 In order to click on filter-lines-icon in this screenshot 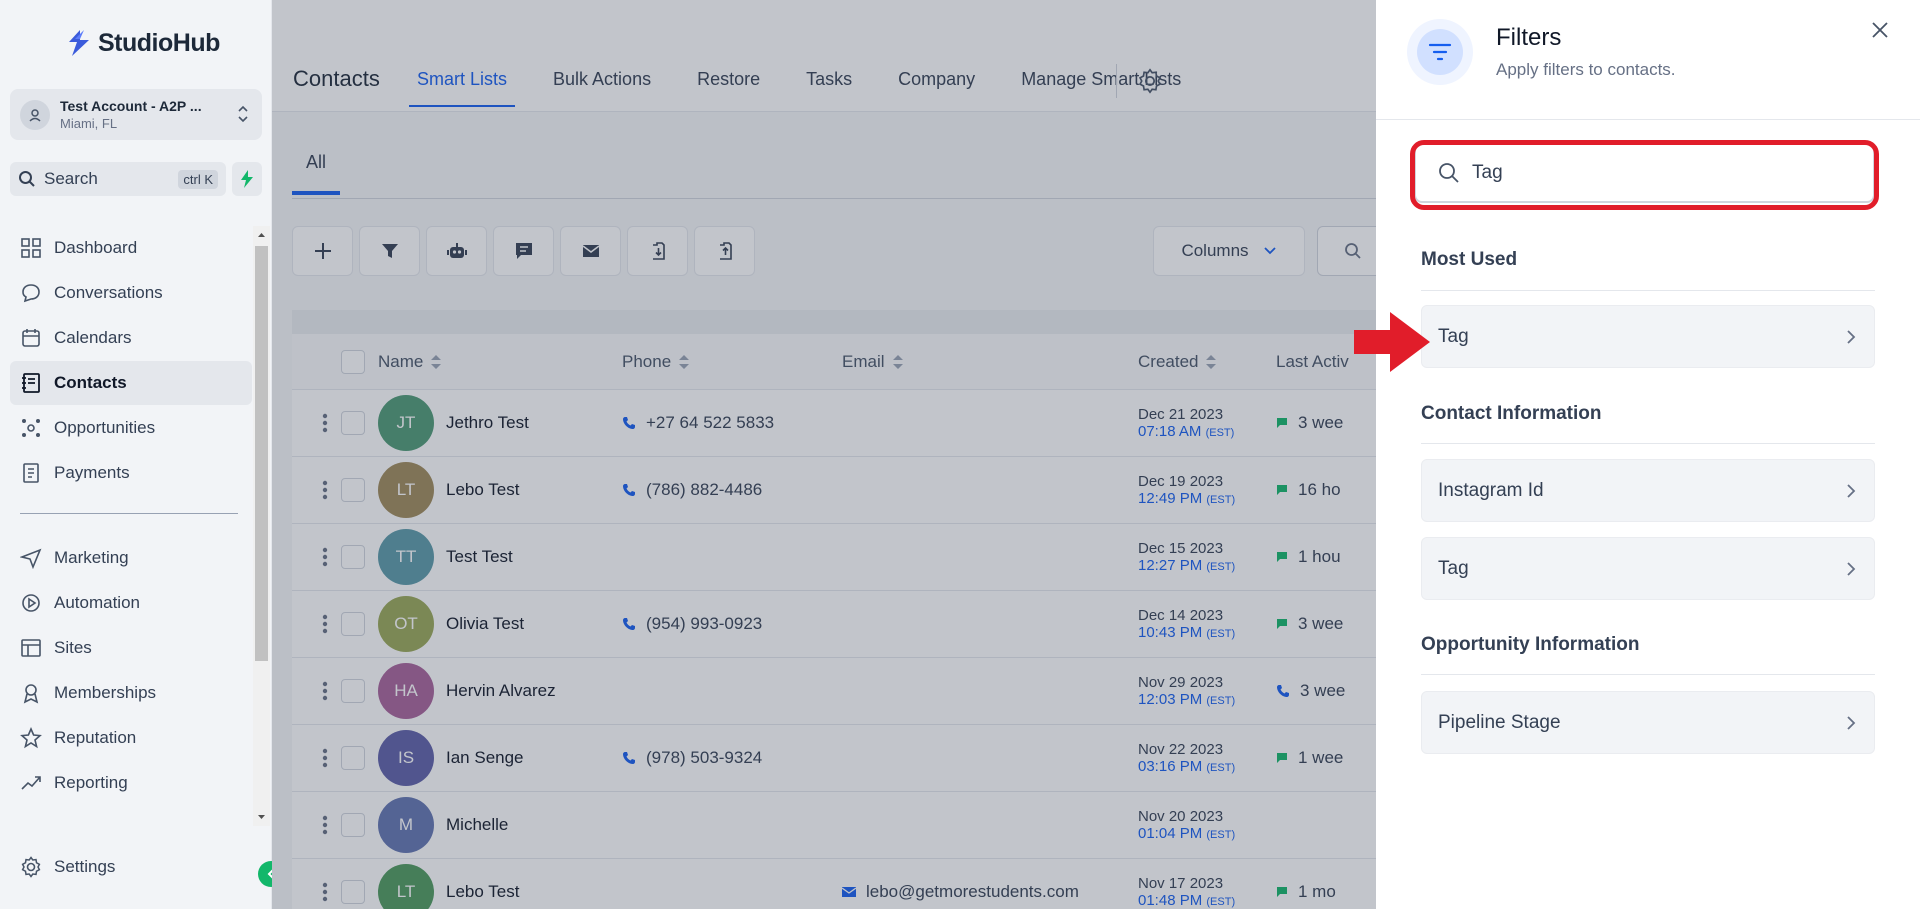, I will do `click(1440, 52)`.